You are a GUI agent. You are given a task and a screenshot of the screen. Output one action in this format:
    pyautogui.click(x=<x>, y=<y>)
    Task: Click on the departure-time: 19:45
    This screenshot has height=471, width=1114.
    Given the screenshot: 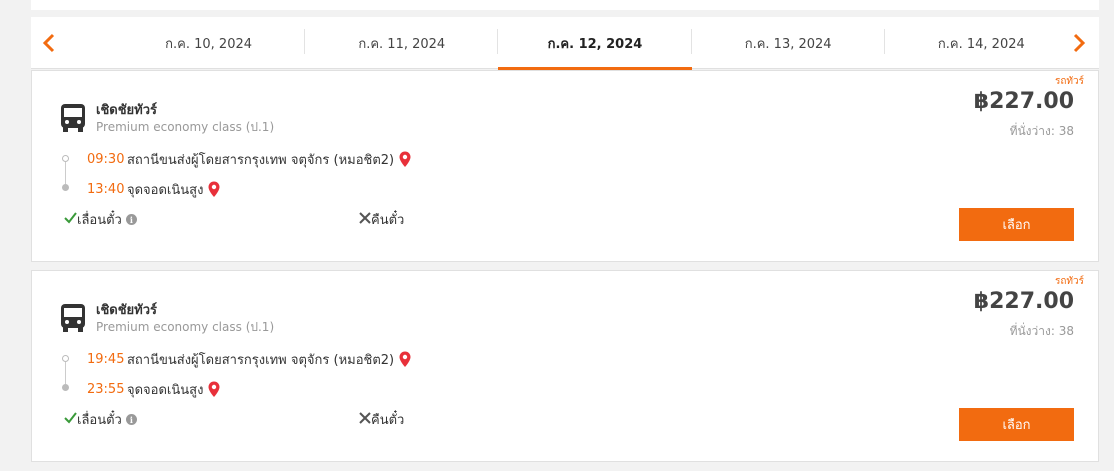 What is the action you would take?
    pyautogui.click(x=106, y=359)
    